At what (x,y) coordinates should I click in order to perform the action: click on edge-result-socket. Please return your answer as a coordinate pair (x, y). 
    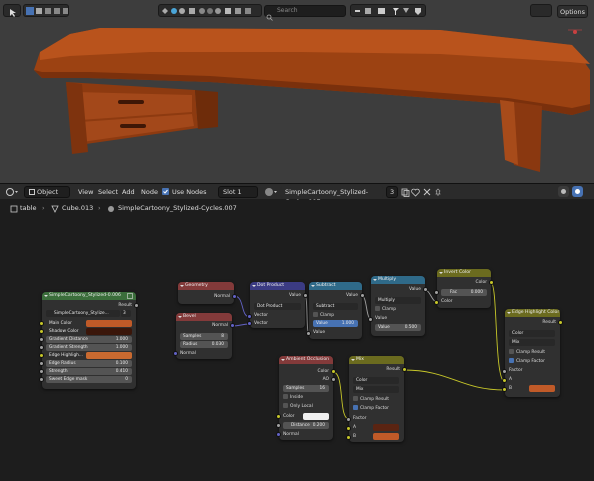
    Looking at the image, I should click on (560, 322).